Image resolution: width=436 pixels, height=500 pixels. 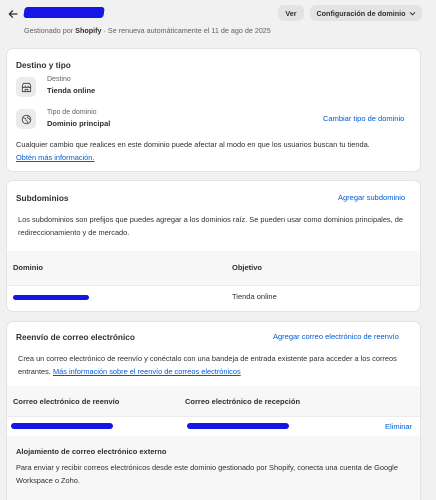 I want to click on arrow-left-icon, so click(x=13, y=14).